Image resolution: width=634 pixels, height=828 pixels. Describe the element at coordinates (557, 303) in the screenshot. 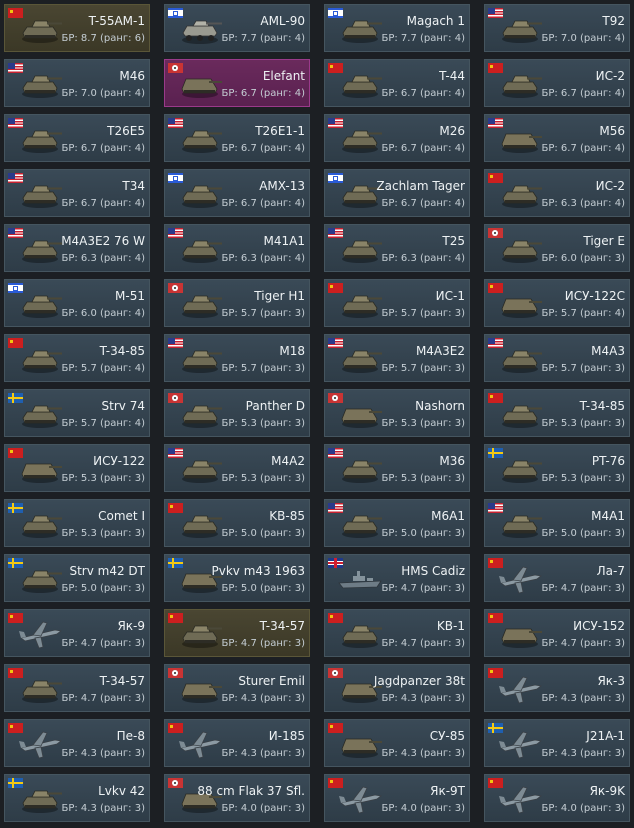

I see `vehicle-card: ИСУ-122С БР: 5.7 (ранг: 4)` at that location.